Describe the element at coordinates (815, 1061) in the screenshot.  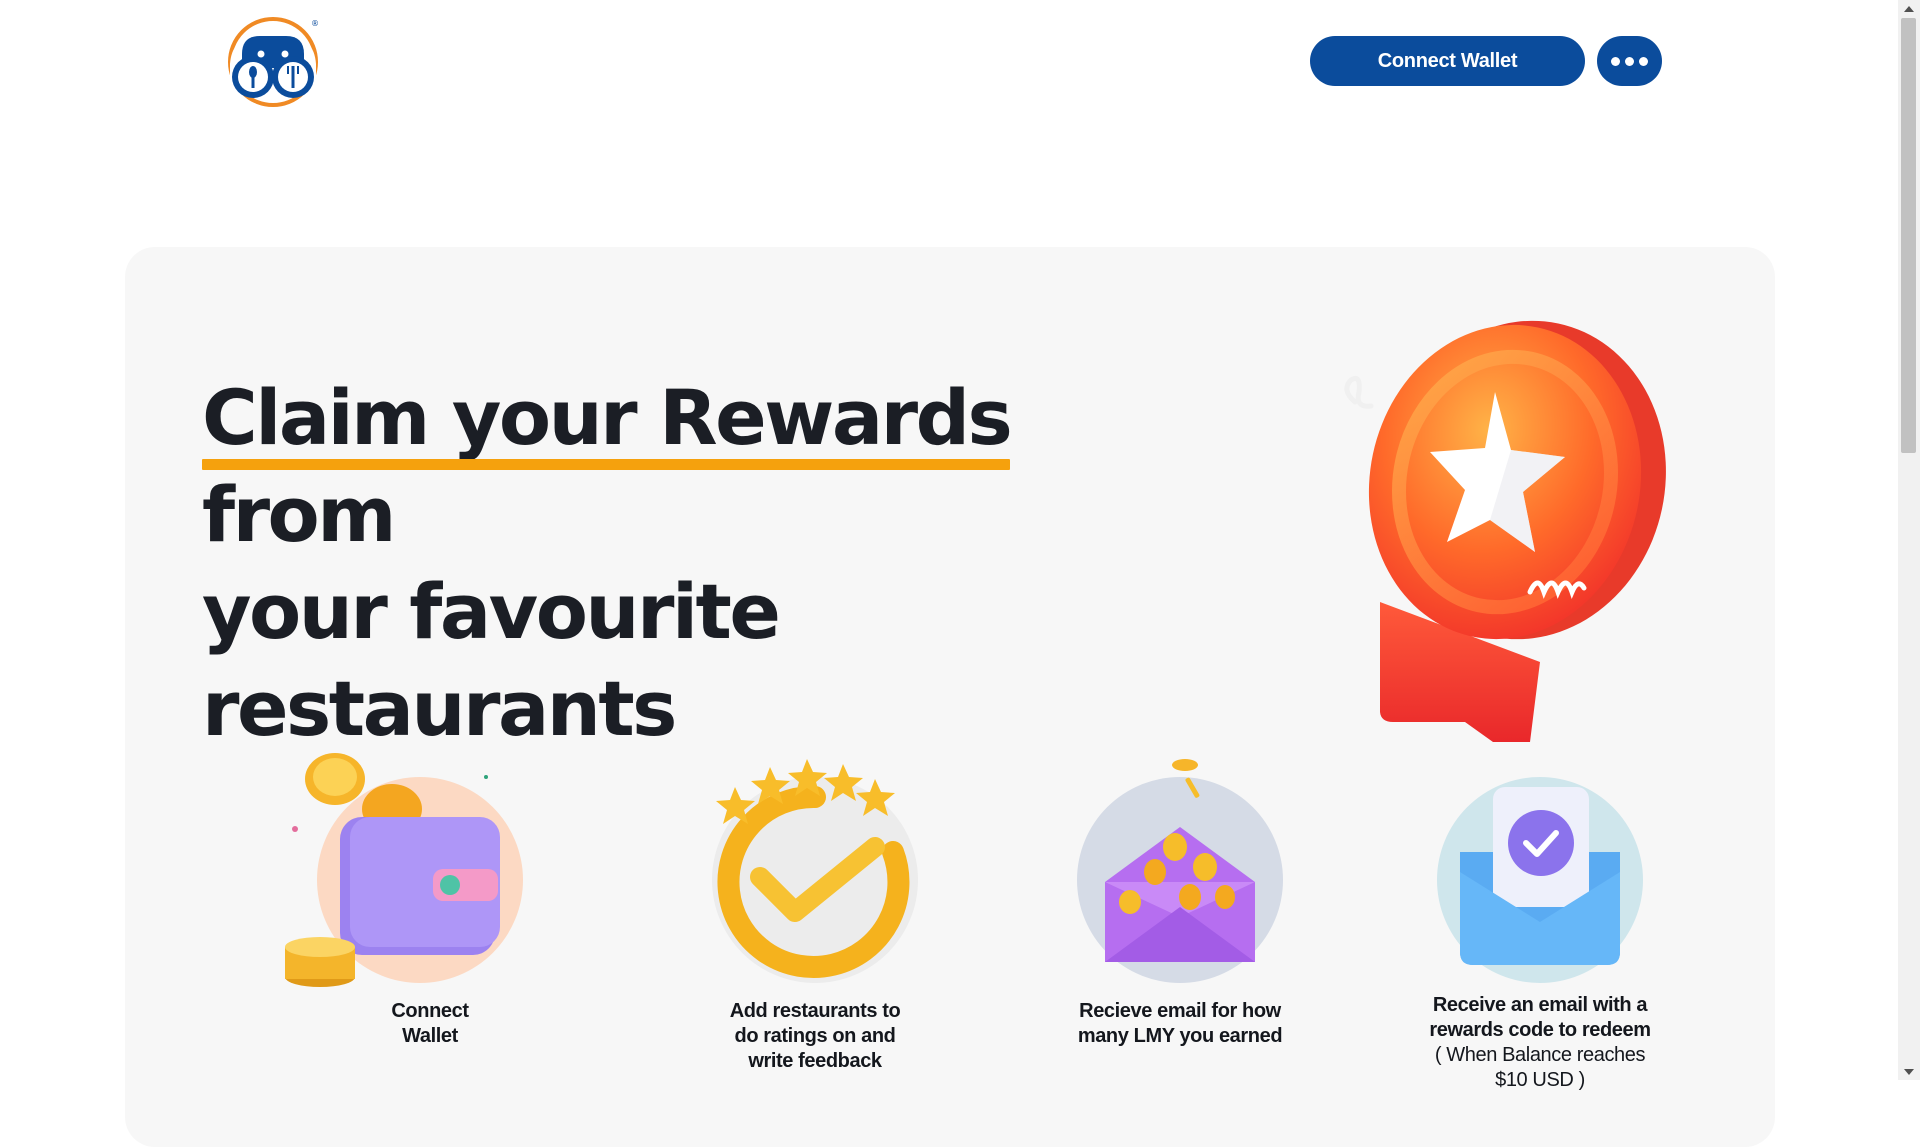
I see `step-2-line3: write feedback` at that location.